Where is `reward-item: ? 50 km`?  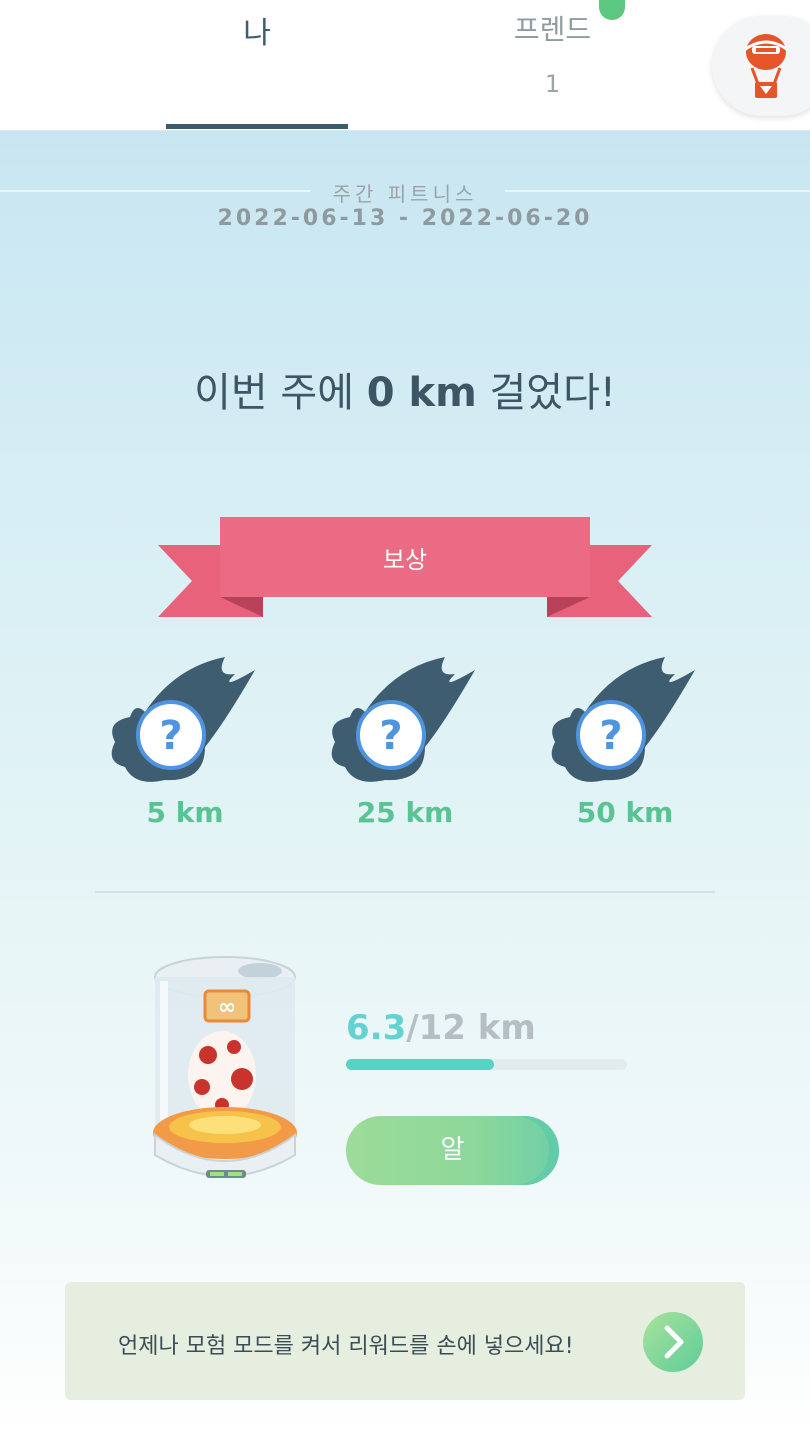
reward-item: ? 50 km is located at coordinates (625, 740).